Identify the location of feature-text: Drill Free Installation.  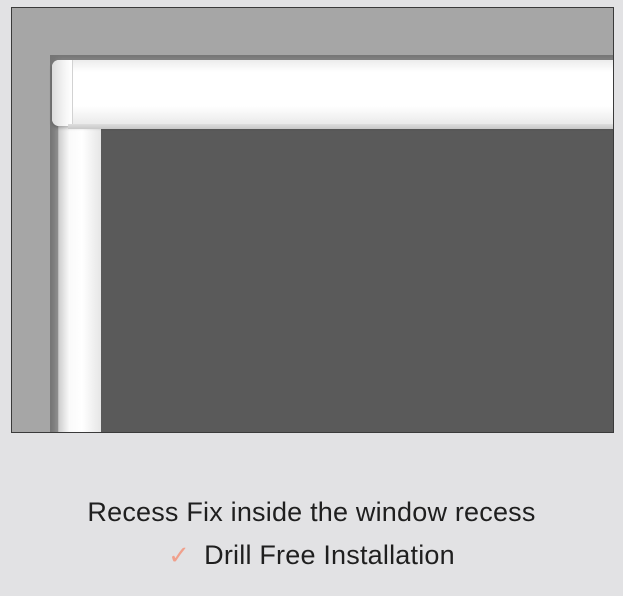
(329, 555).